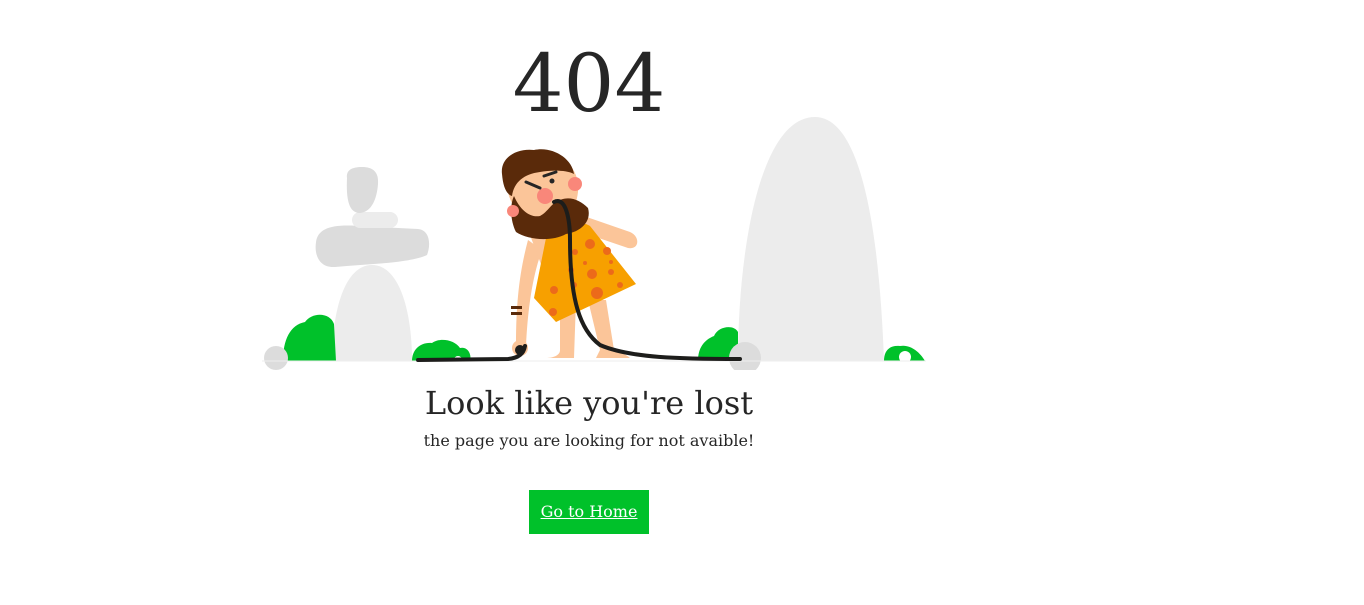 Image resolution: width=1364 pixels, height=605 pixels. What do you see at coordinates (589, 512) in the screenshot?
I see `go-home-button: Go to Home` at bounding box center [589, 512].